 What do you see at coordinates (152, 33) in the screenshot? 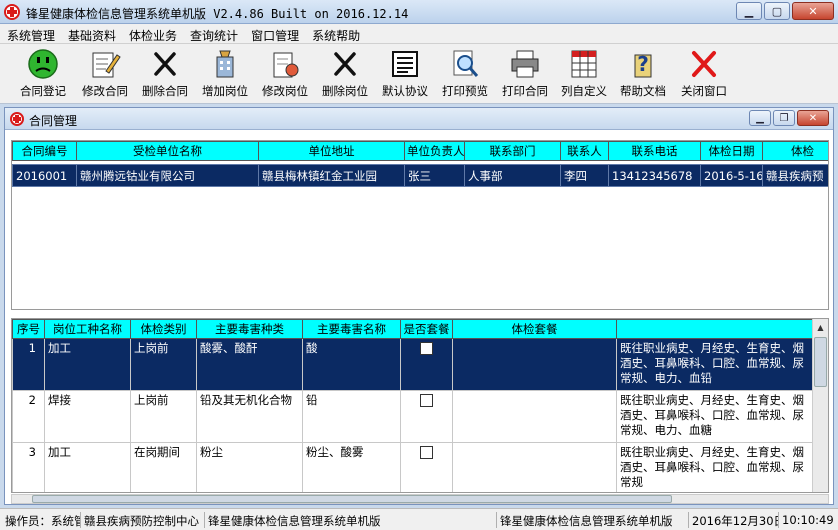
I see `menu-exam-business: 体检业务` at bounding box center [152, 33].